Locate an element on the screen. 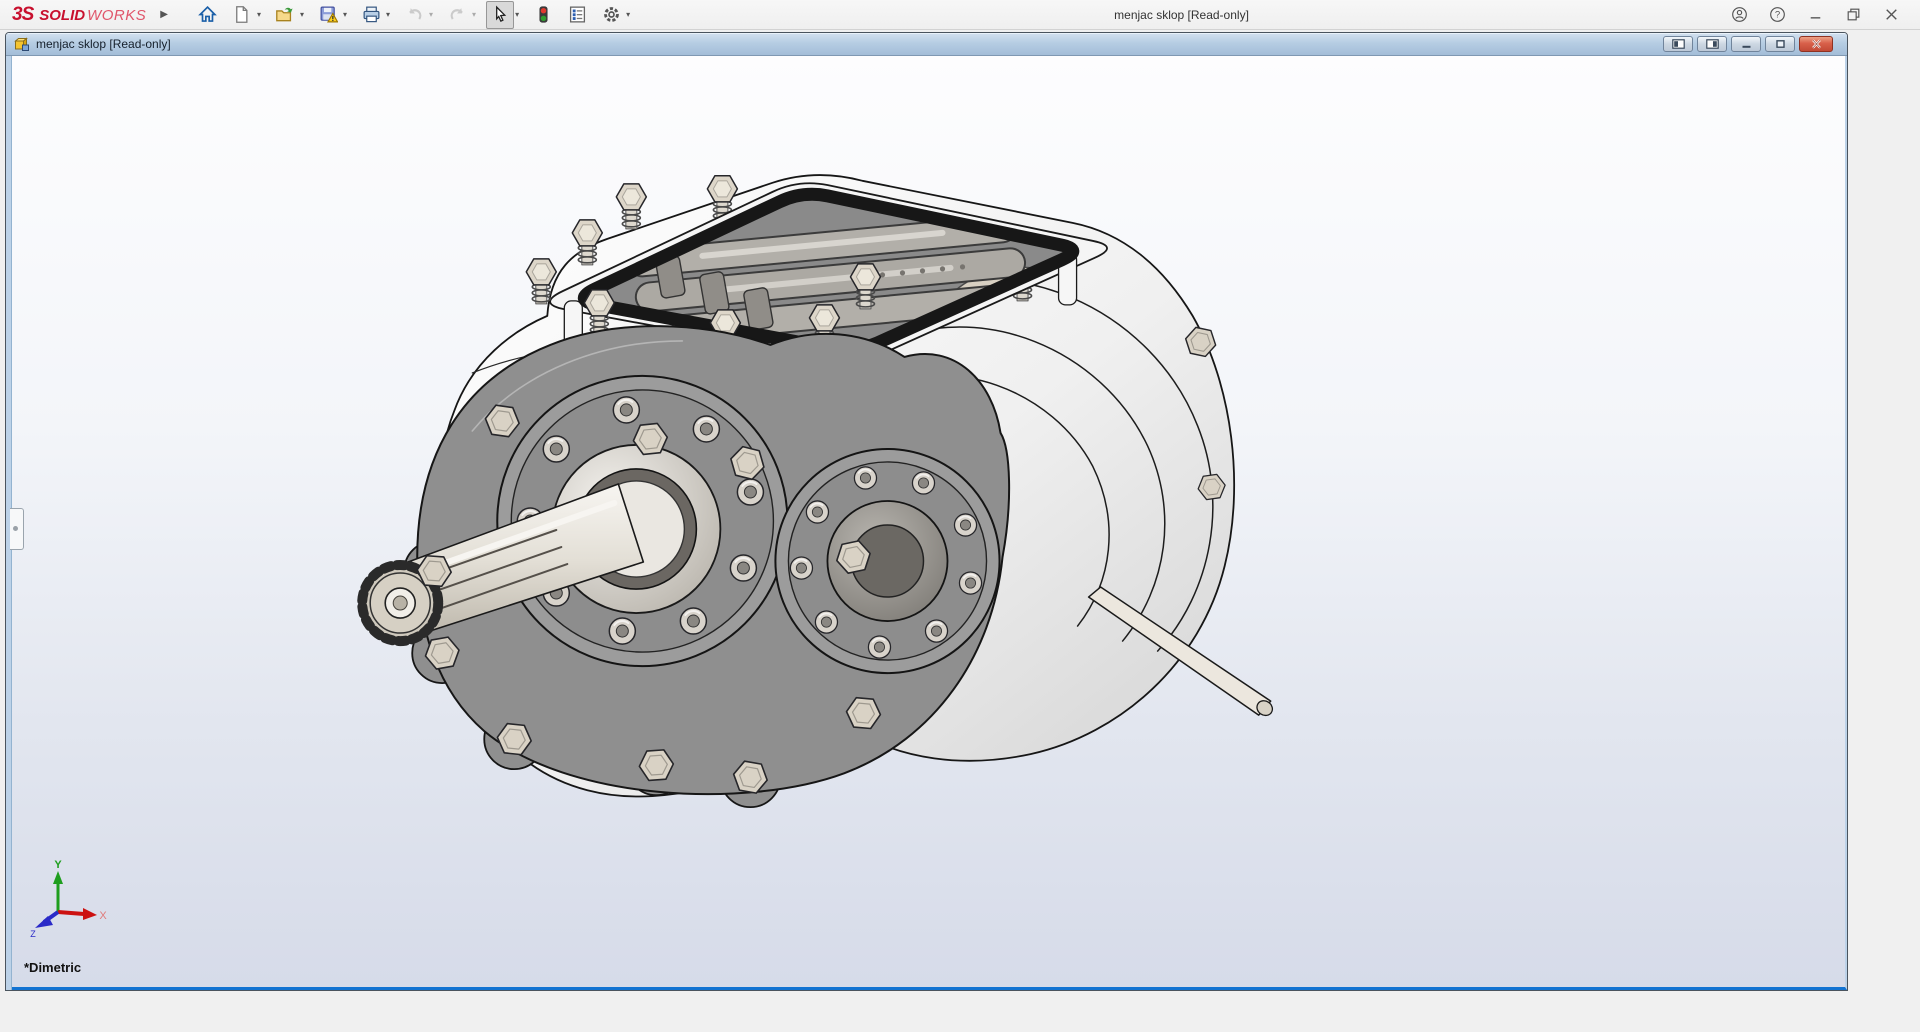 The width and height of the screenshot is (1920, 1032). restore-button is located at coordinates (1853, 15).